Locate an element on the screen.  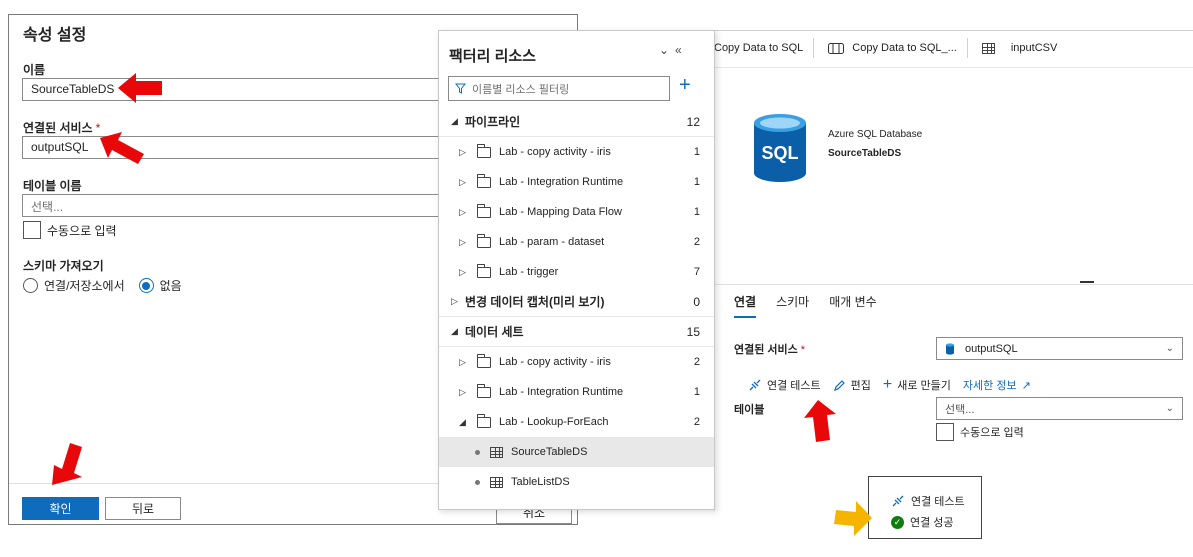
svg-text: SQL is located at coordinates (779, 153).